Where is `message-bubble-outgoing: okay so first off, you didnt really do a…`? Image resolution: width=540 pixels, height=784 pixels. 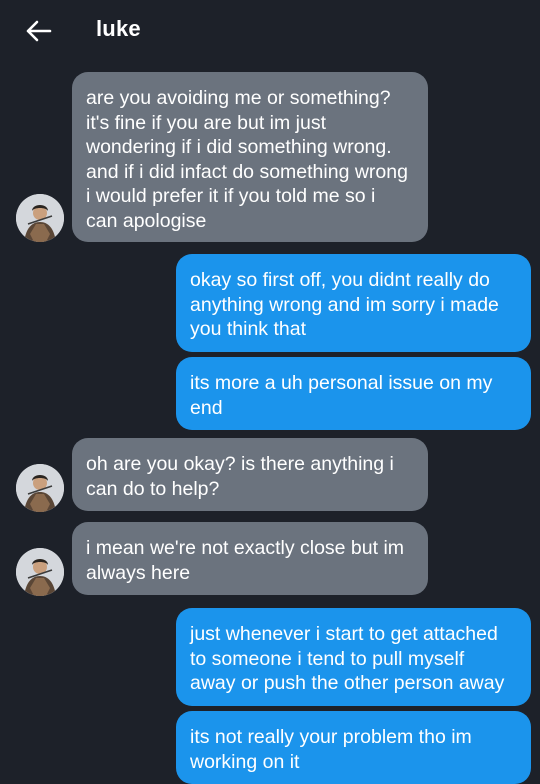
message-bubble-outgoing: okay so first off, you didnt really do a… is located at coordinates (353, 303).